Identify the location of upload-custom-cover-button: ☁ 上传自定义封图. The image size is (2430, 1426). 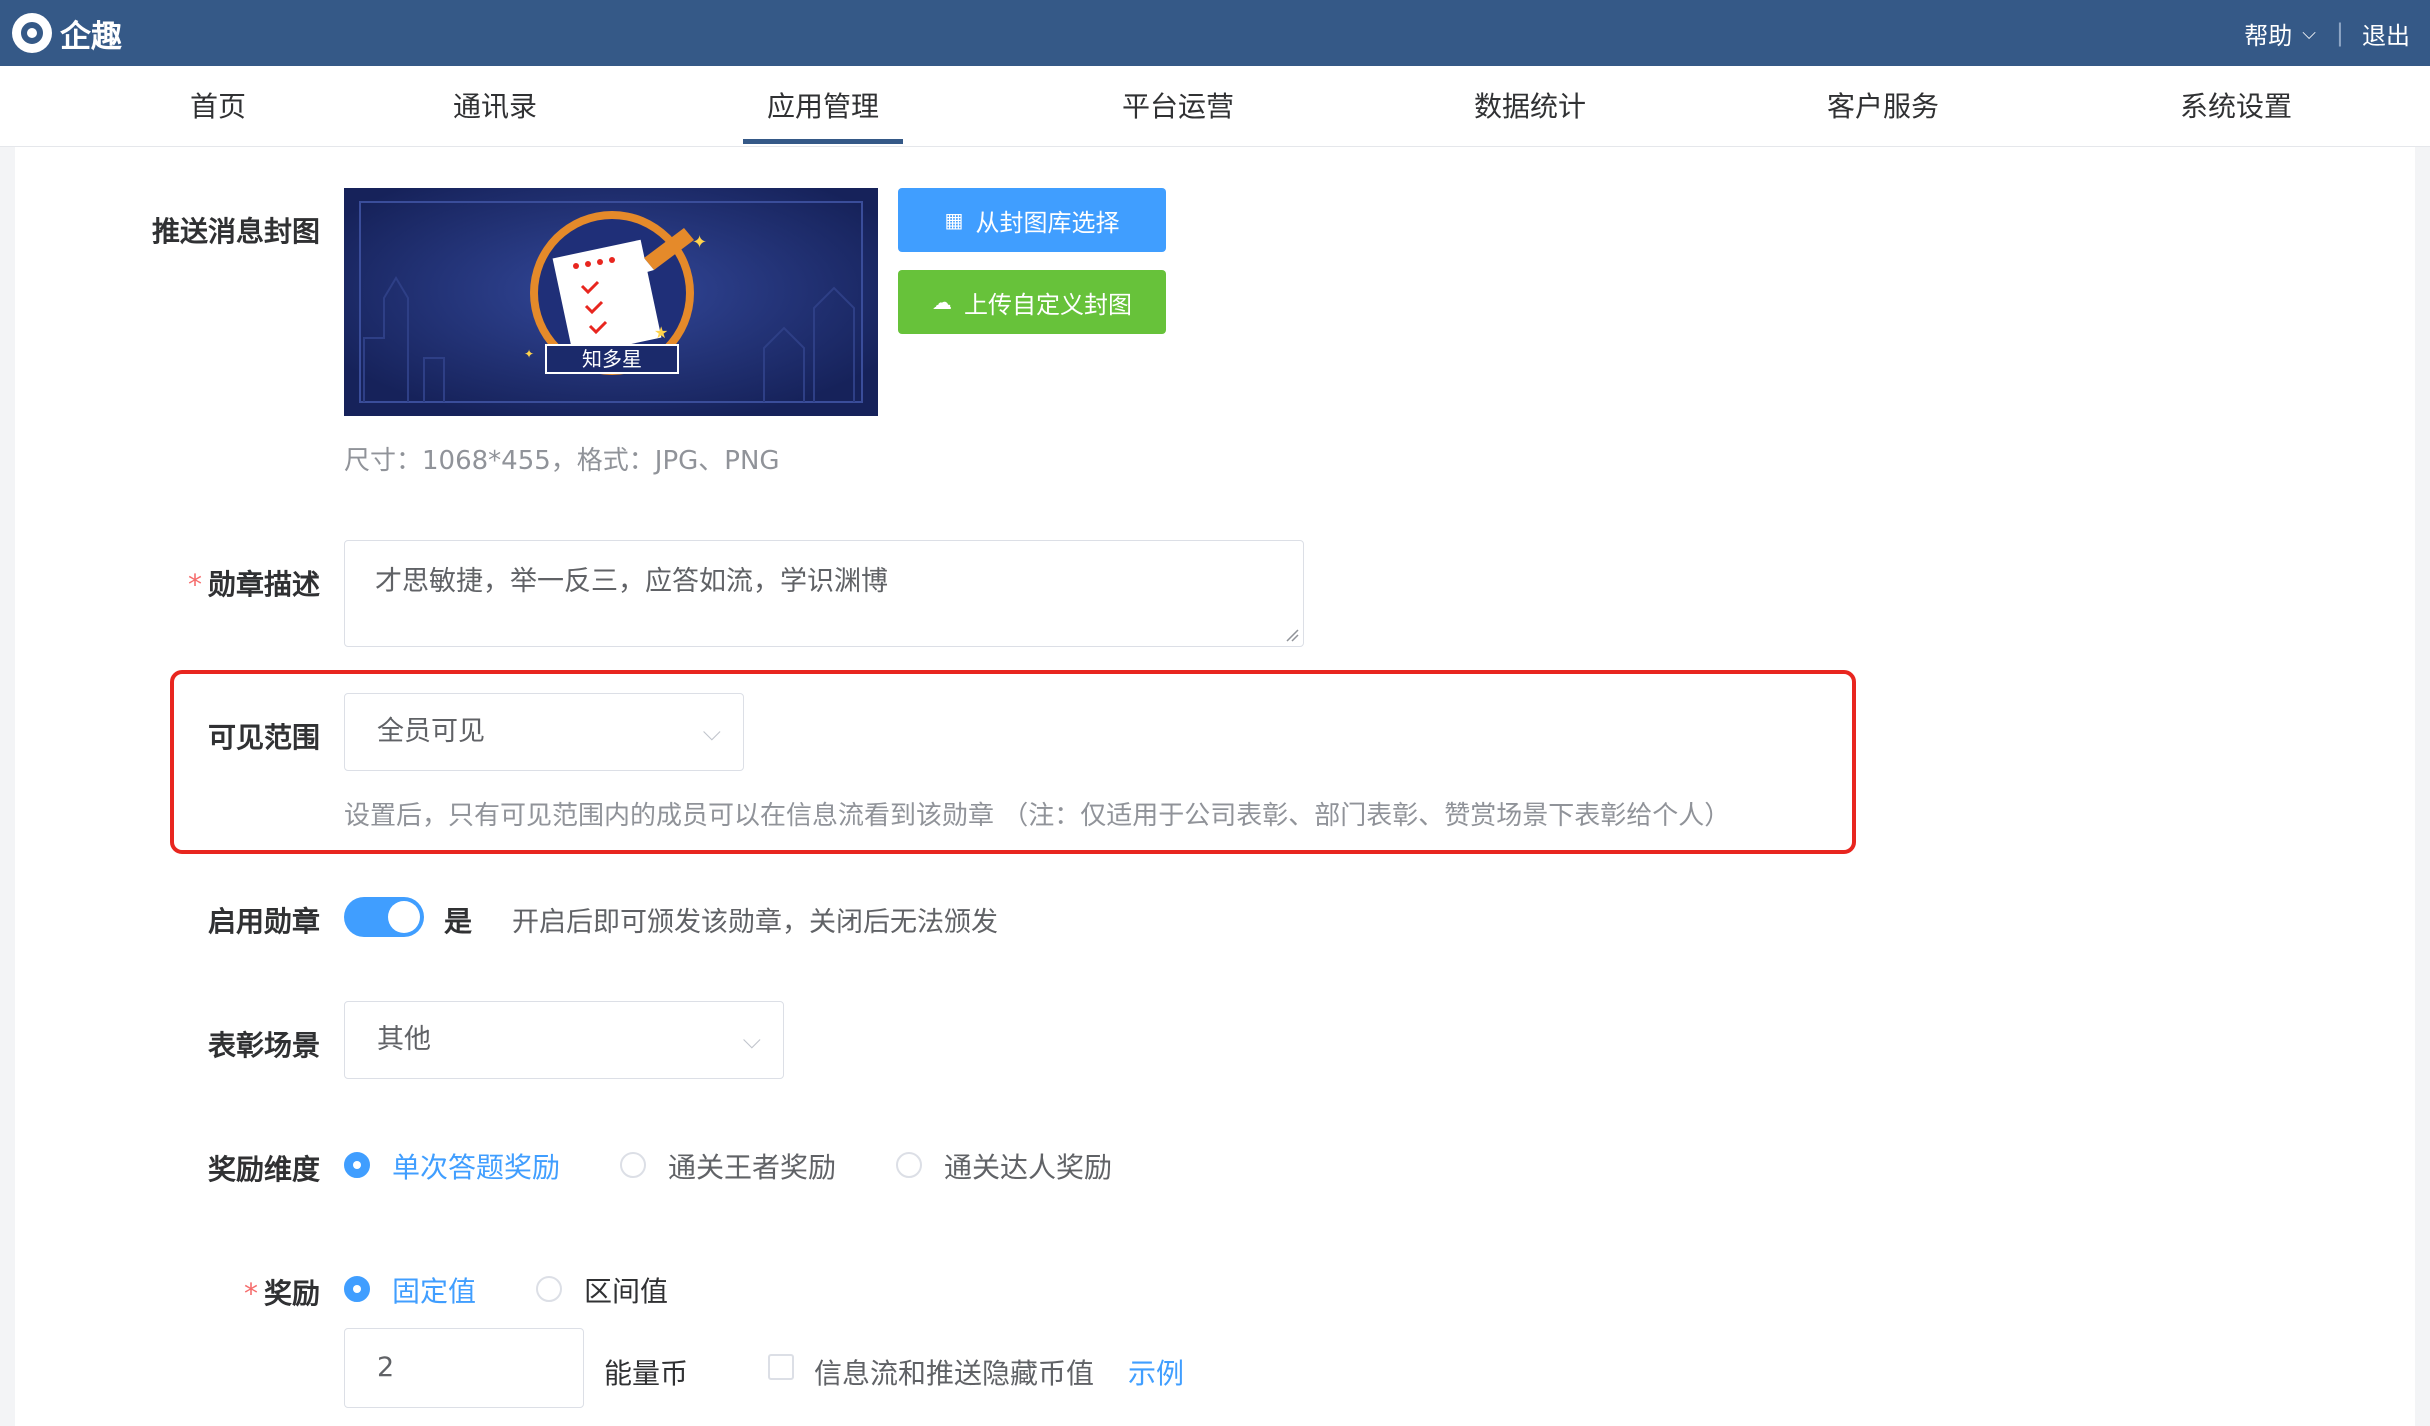
(1032, 302).